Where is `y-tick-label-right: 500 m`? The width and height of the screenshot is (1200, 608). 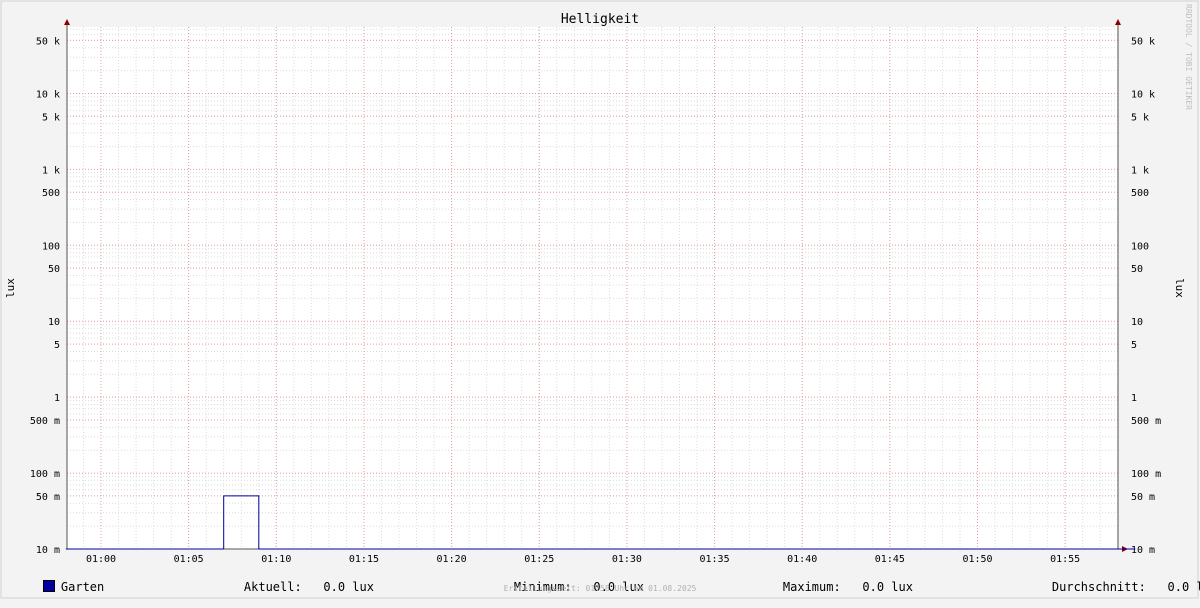 y-tick-label-right: 500 m is located at coordinates (1146, 421).